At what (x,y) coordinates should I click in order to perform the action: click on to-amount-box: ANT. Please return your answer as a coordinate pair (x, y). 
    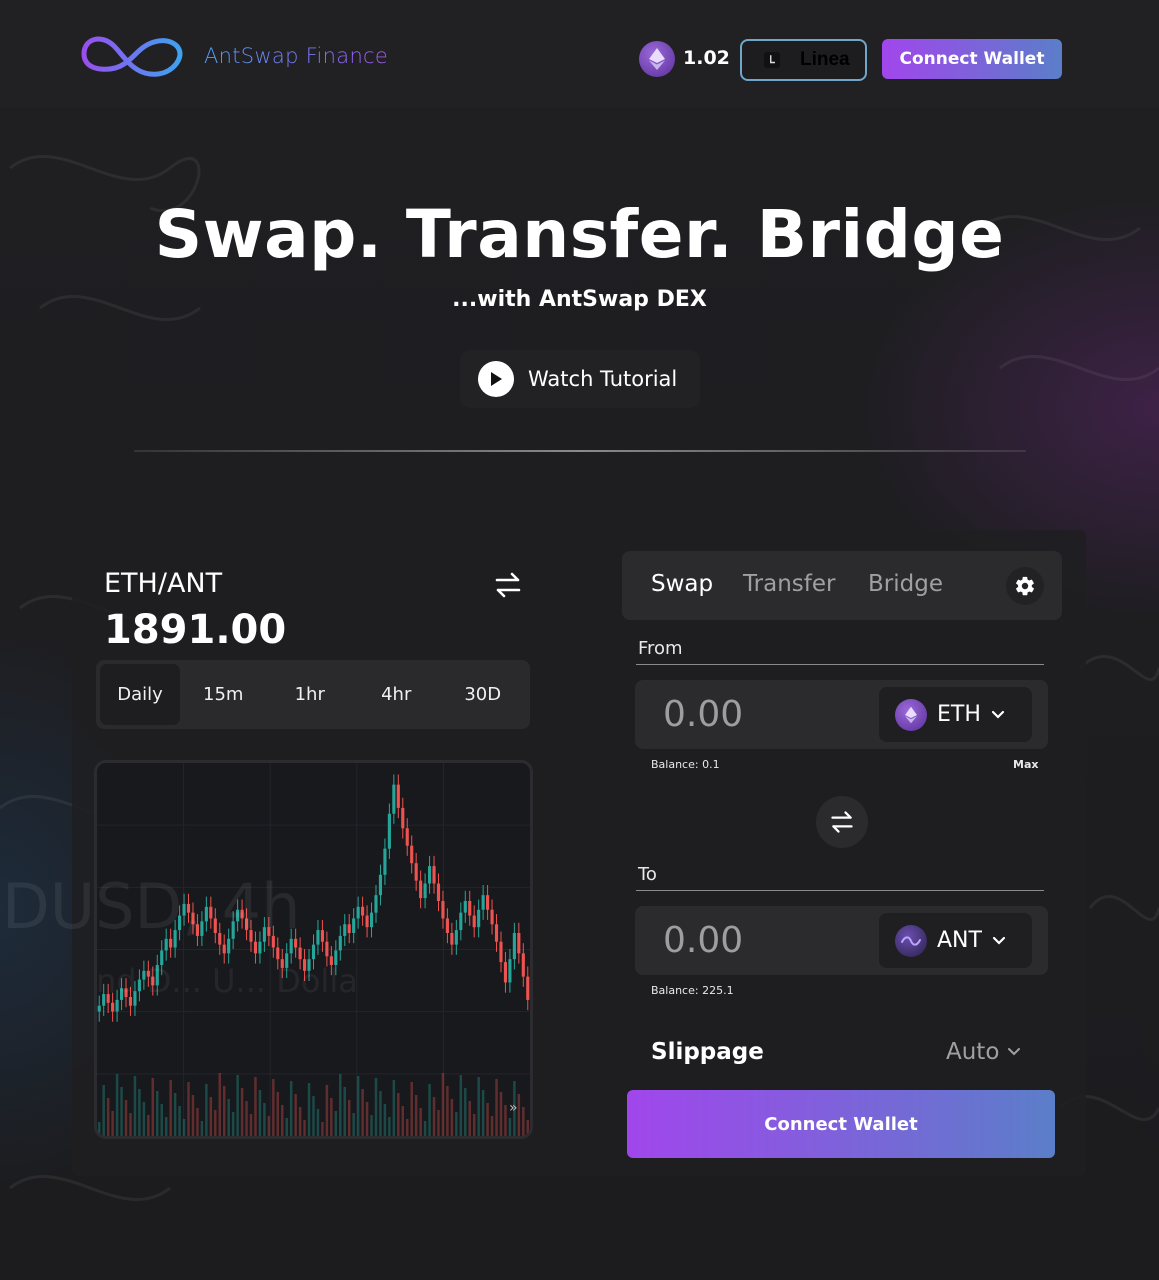
    Looking at the image, I should click on (841, 940).